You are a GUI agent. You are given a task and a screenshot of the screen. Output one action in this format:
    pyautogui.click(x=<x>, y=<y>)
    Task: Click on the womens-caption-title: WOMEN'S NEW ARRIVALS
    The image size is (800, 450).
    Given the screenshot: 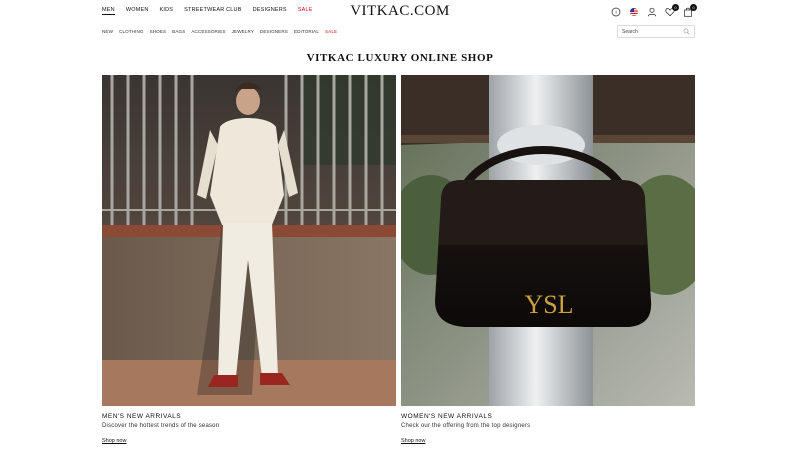 What is the action you would take?
    pyautogui.click(x=447, y=416)
    